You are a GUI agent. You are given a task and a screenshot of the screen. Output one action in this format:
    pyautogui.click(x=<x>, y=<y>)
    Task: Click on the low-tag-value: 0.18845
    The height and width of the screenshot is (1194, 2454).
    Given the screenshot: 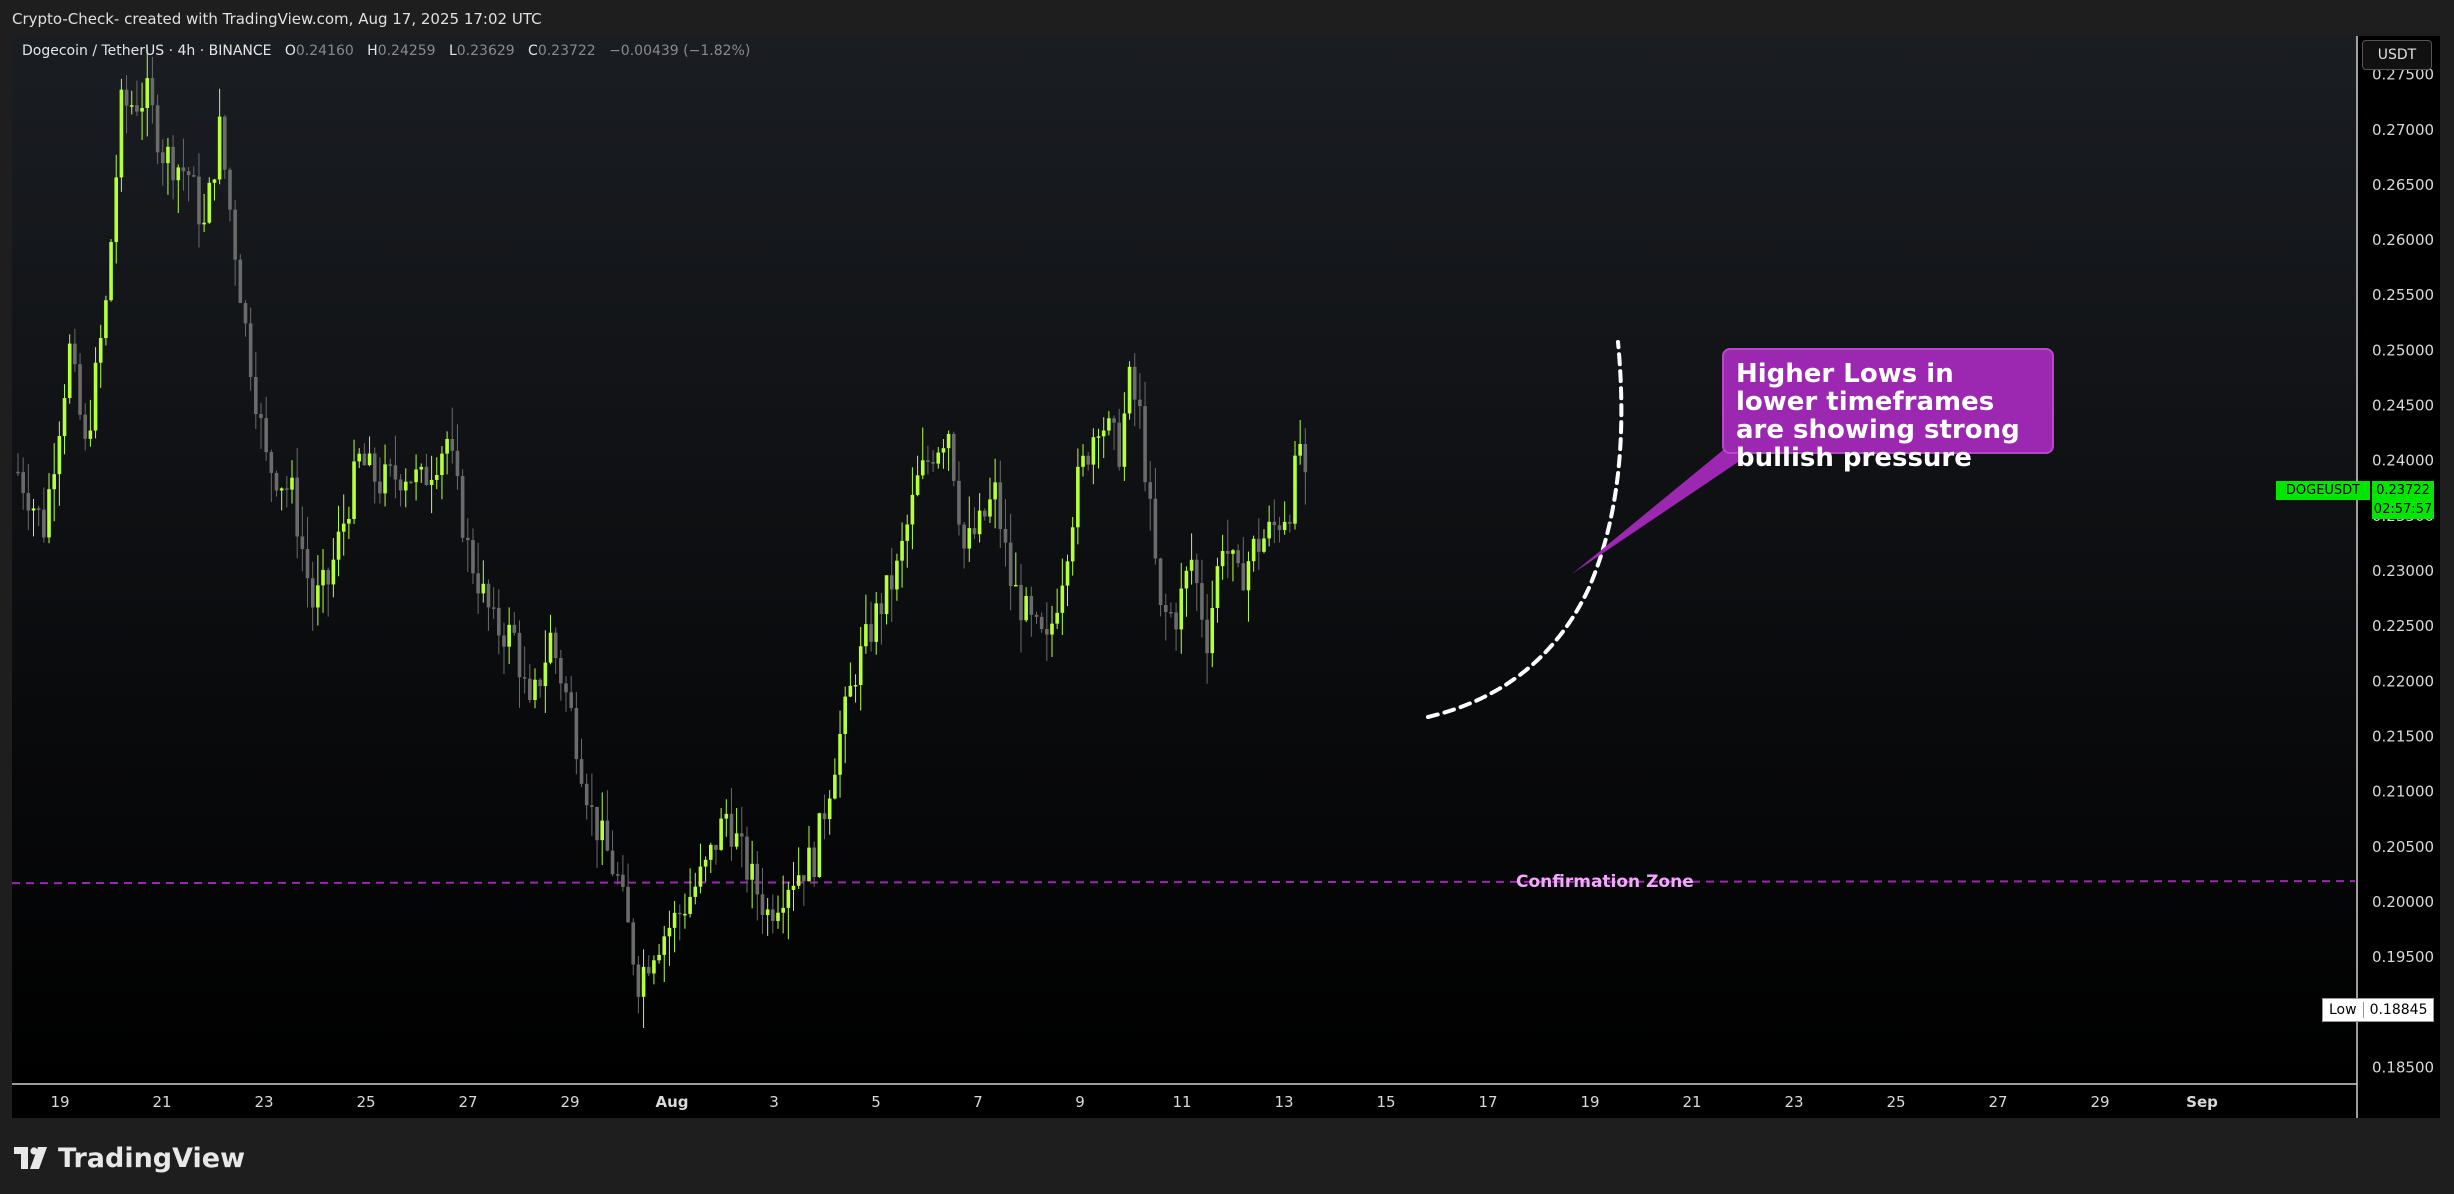 What is the action you would take?
    pyautogui.click(x=2398, y=1010)
    